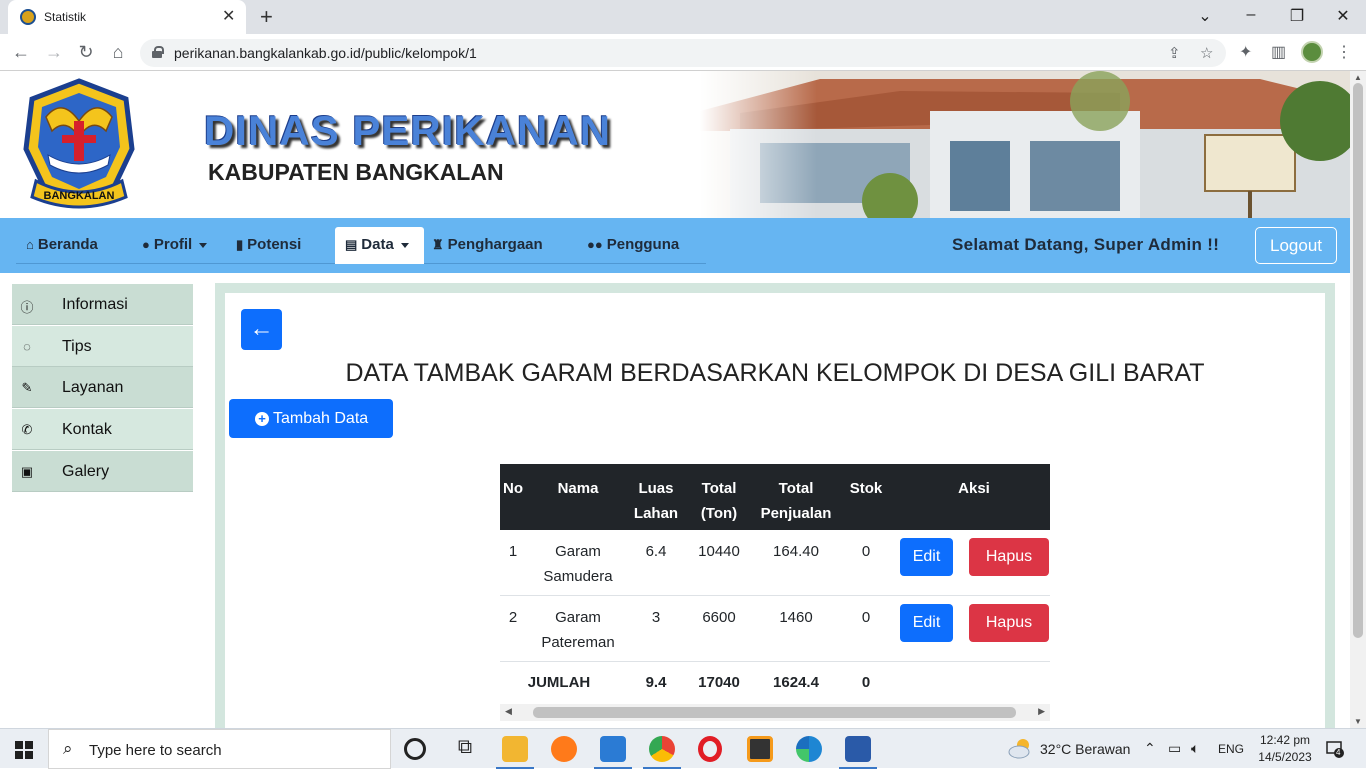 This screenshot has height=769, width=1366. Describe the element at coordinates (515, 752) in the screenshot. I see `file-explorer-icon` at that location.